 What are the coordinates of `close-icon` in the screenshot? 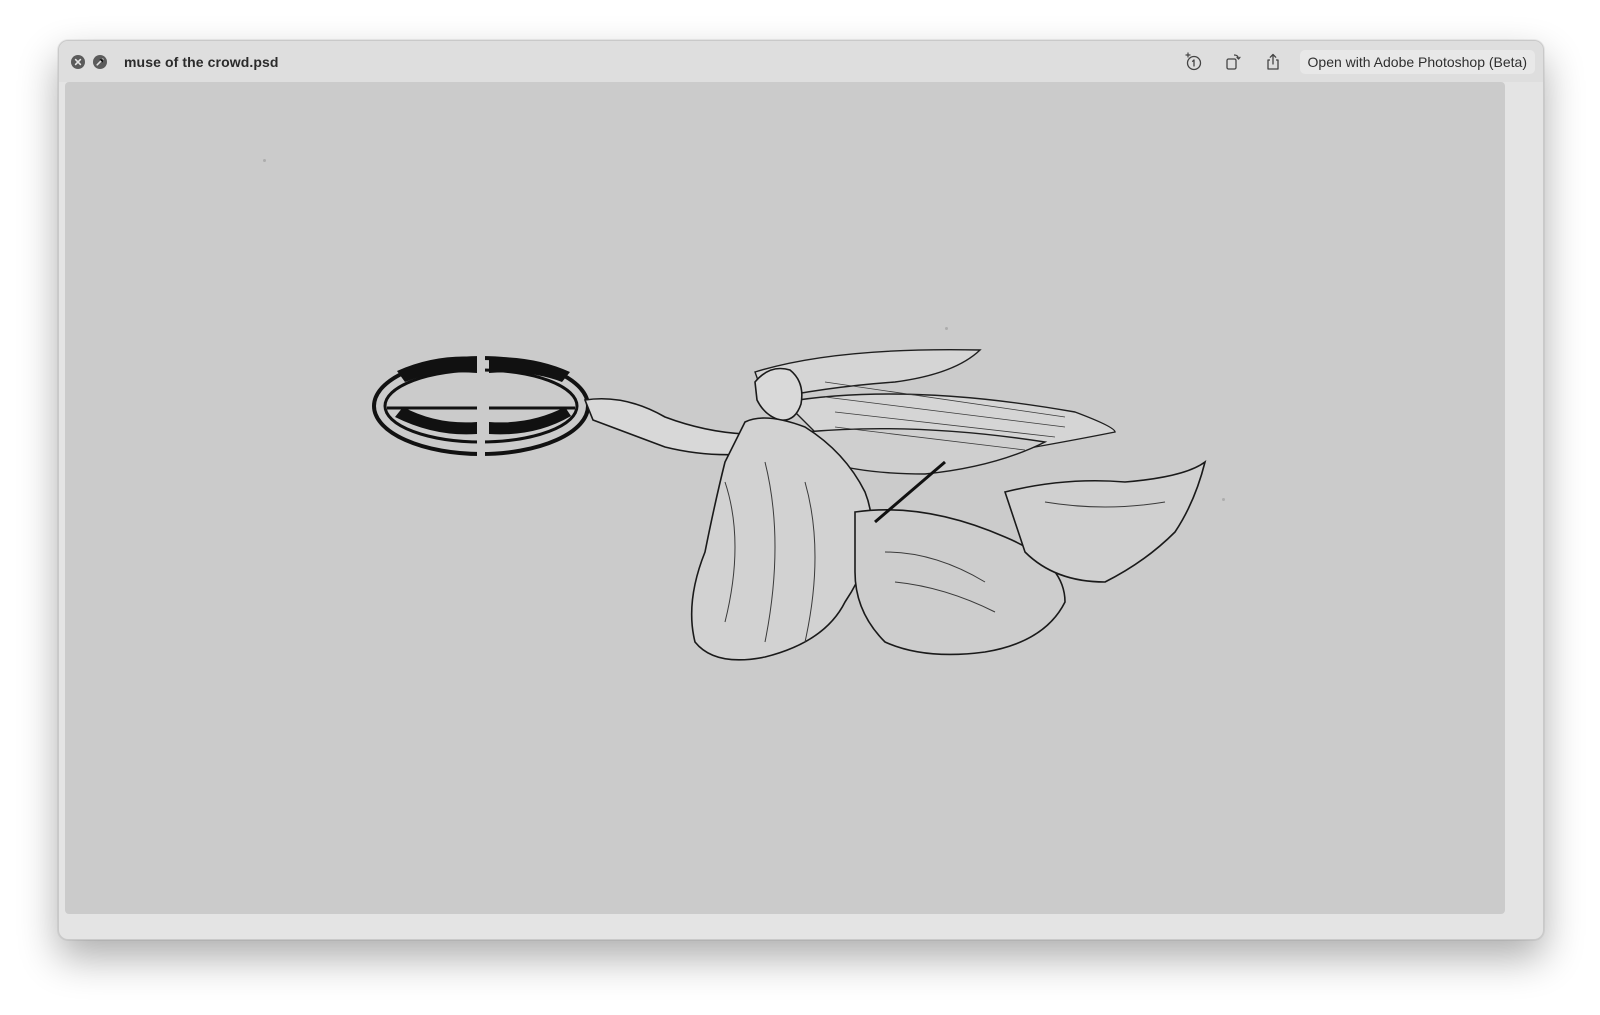 It's located at (78, 61).